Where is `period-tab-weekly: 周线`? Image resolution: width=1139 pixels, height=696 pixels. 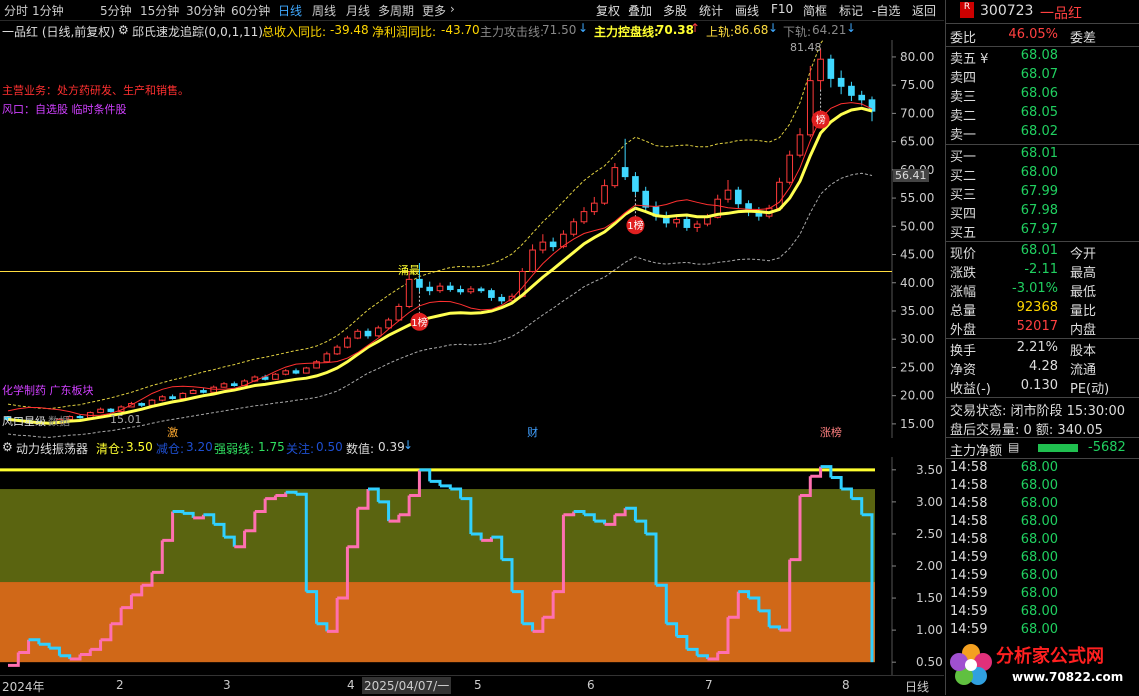 period-tab-weekly: 周线 is located at coordinates (324, 10).